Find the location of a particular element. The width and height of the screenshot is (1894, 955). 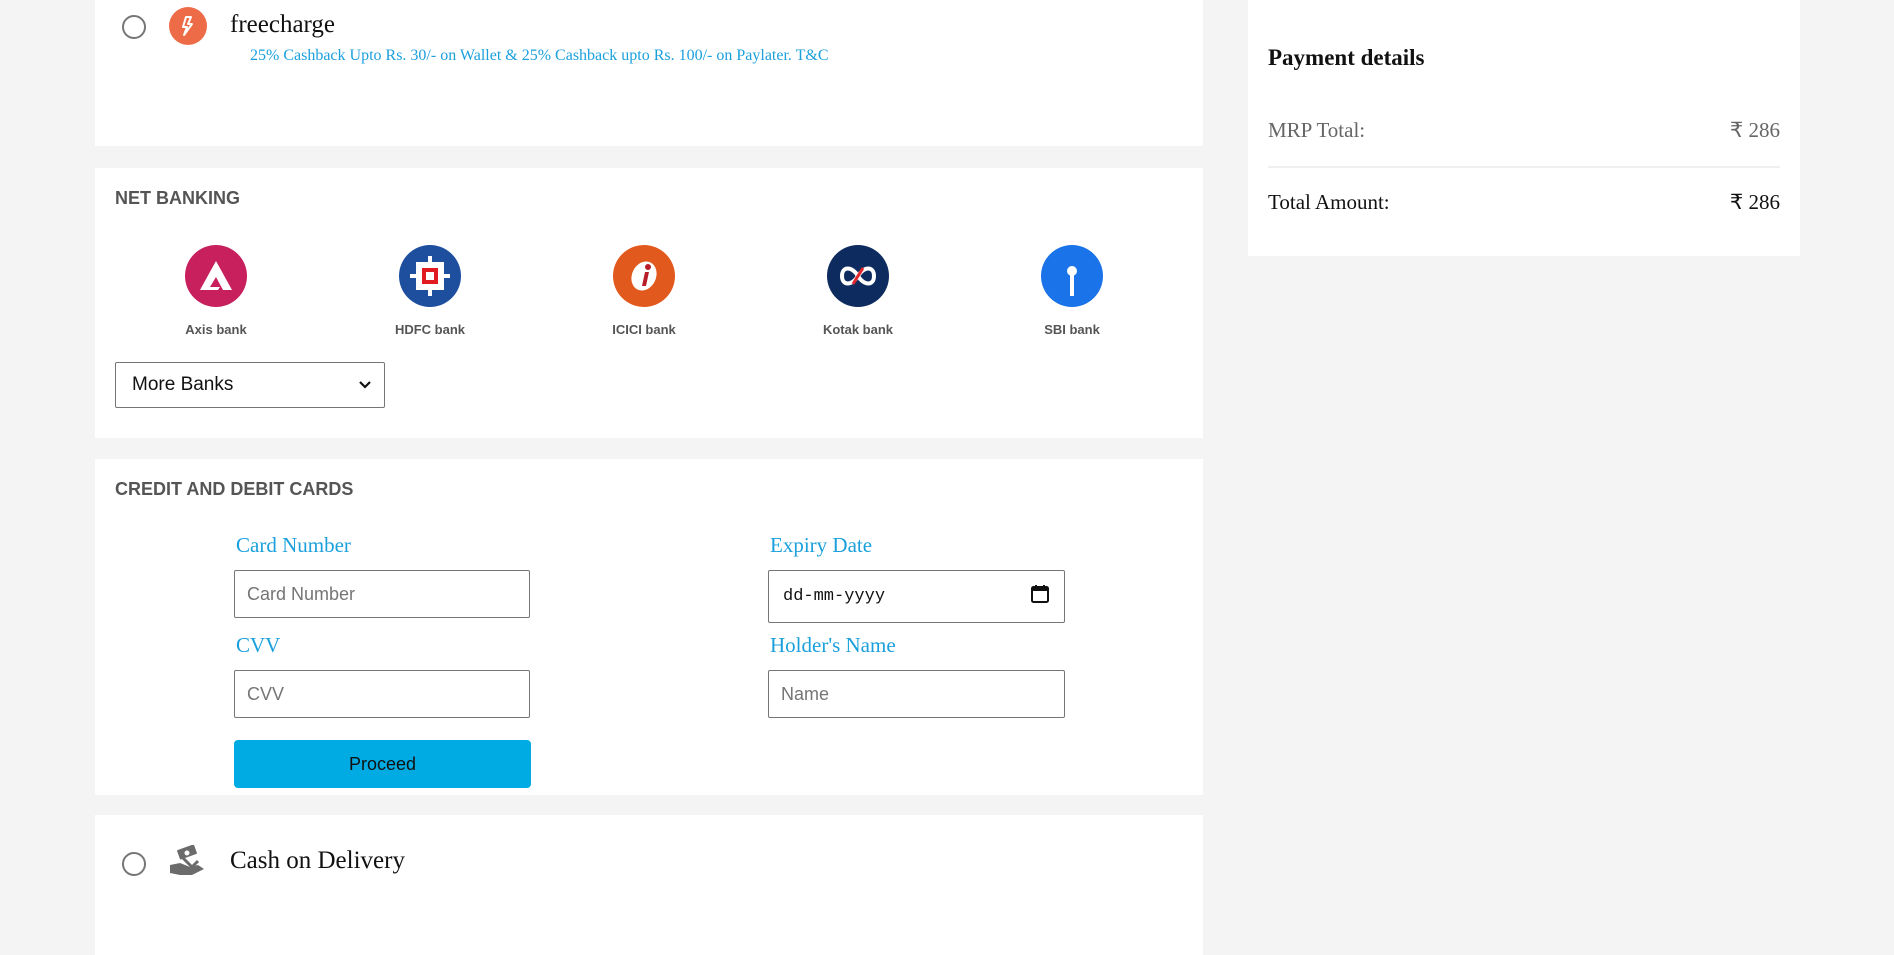

more-banks-selected-value: More Banks is located at coordinates (183, 384).